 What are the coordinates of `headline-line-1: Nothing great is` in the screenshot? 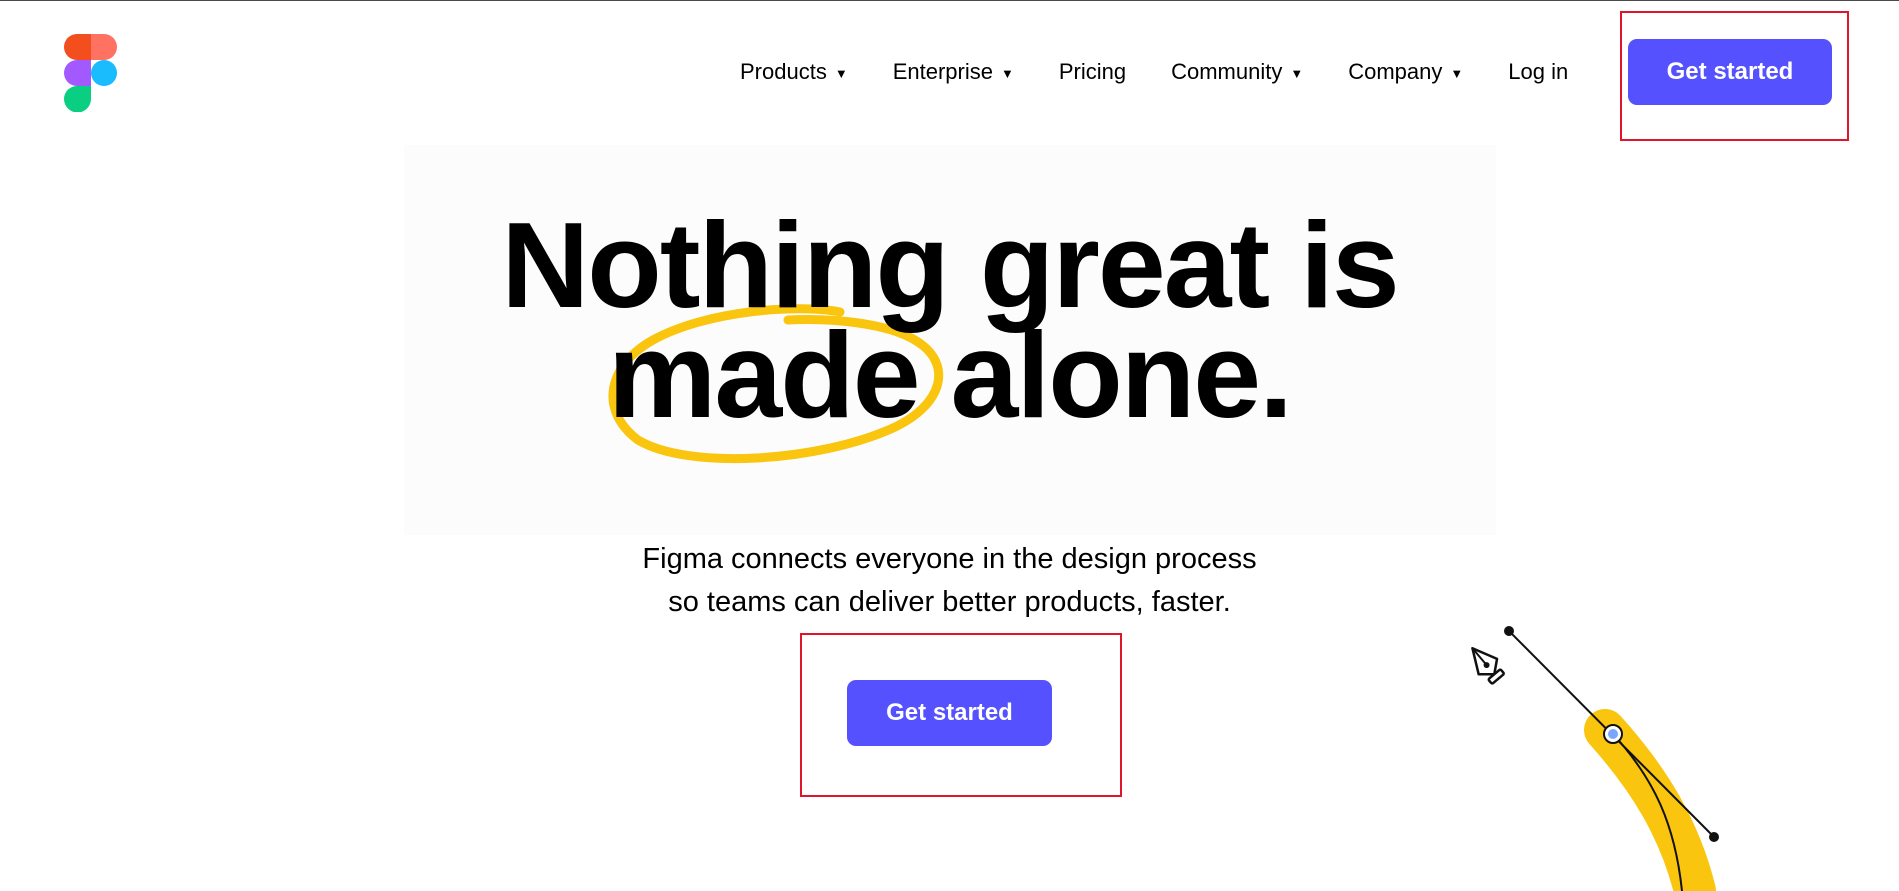 It's located at (950, 265).